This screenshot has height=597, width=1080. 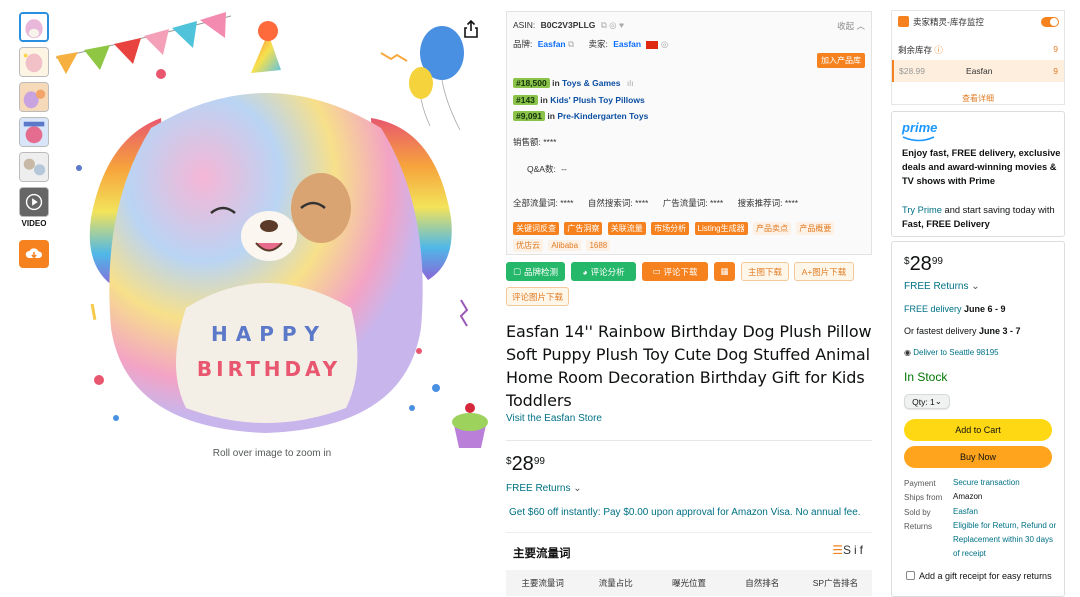 I want to click on buy-now-button: Buy Now, so click(x=978, y=457).